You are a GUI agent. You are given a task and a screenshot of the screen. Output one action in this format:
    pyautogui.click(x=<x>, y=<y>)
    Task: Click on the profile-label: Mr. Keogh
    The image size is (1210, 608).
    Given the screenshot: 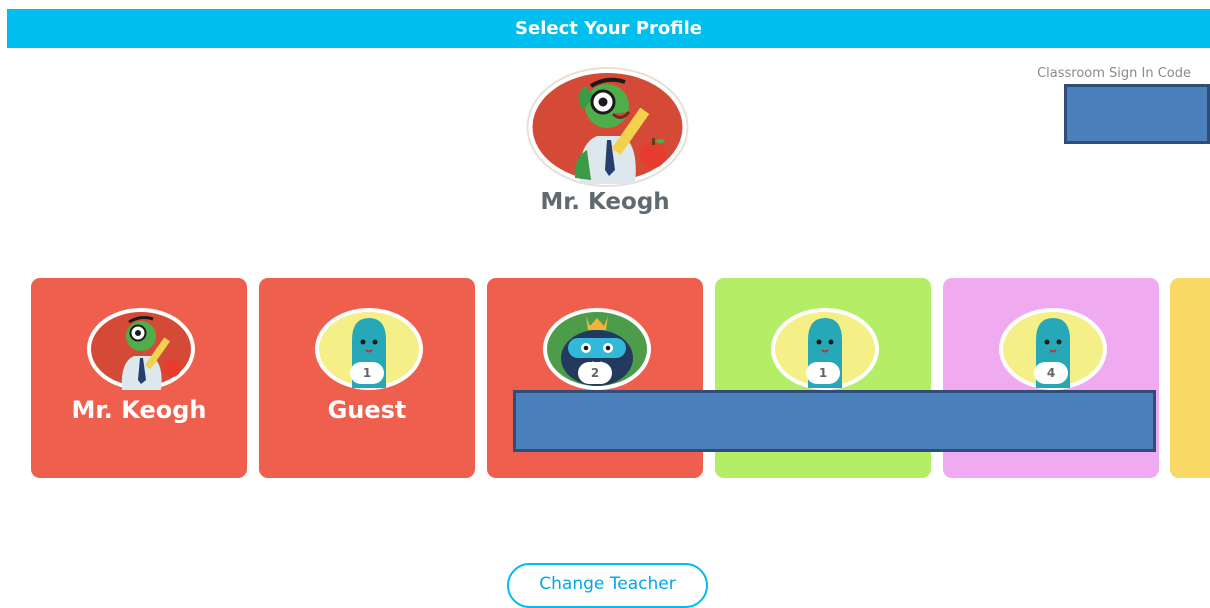 What is the action you would take?
    pyautogui.click(x=139, y=410)
    